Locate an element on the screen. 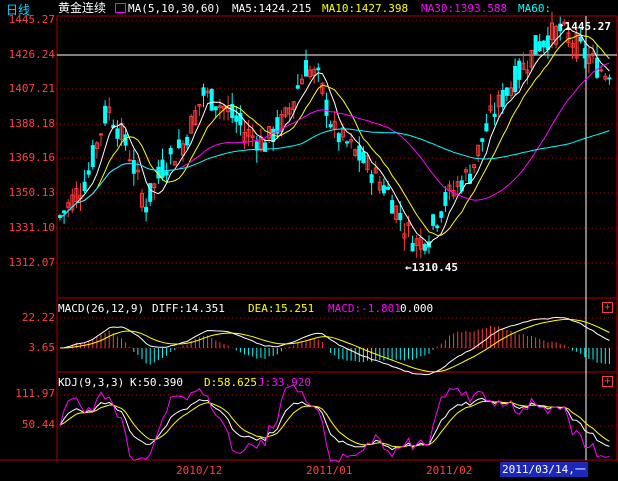 This screenshot has width=618, height=481. price-tick: 1426.24 is located at coordinates (31, 54).